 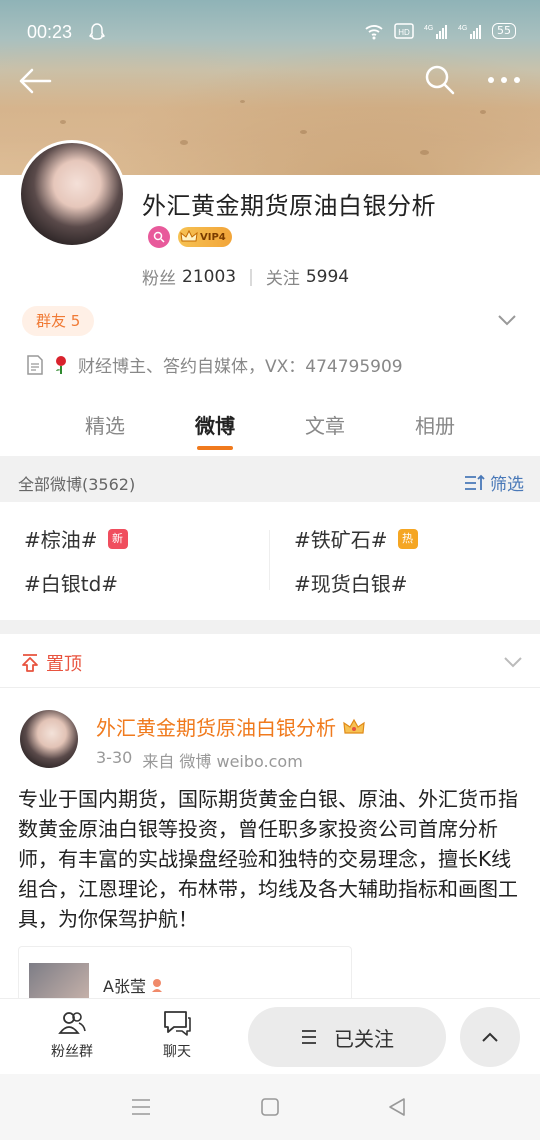 What do you see at coordinates (216, 726) in the screenshot?
I see `post-author-name: 外汇黄金期货原油白银分析` at bounding box center [216, 726].